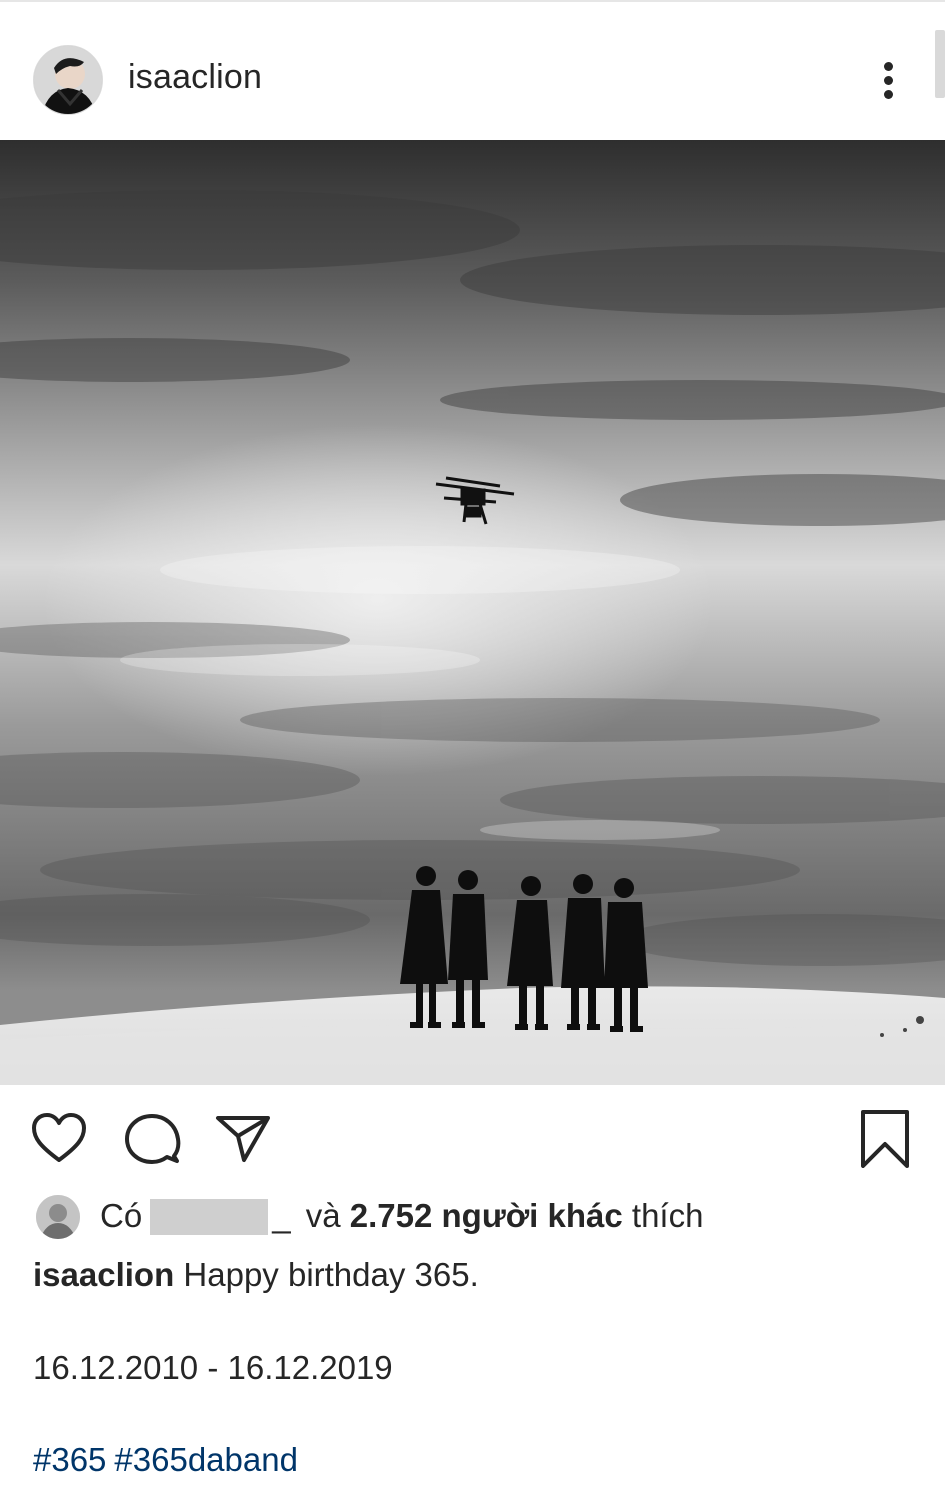  What do you see at coordinates (472, 1139) in the screenshot?
I see `post-actions` at bounding box center [472, 1139].